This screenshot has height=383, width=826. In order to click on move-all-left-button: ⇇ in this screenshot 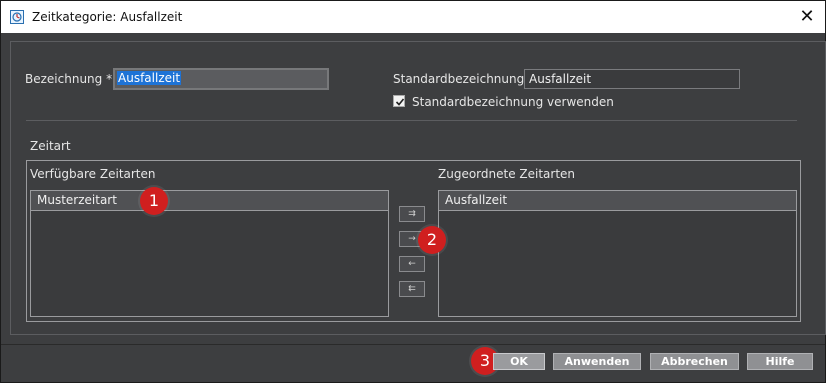, I will do `click(412, 289)`.